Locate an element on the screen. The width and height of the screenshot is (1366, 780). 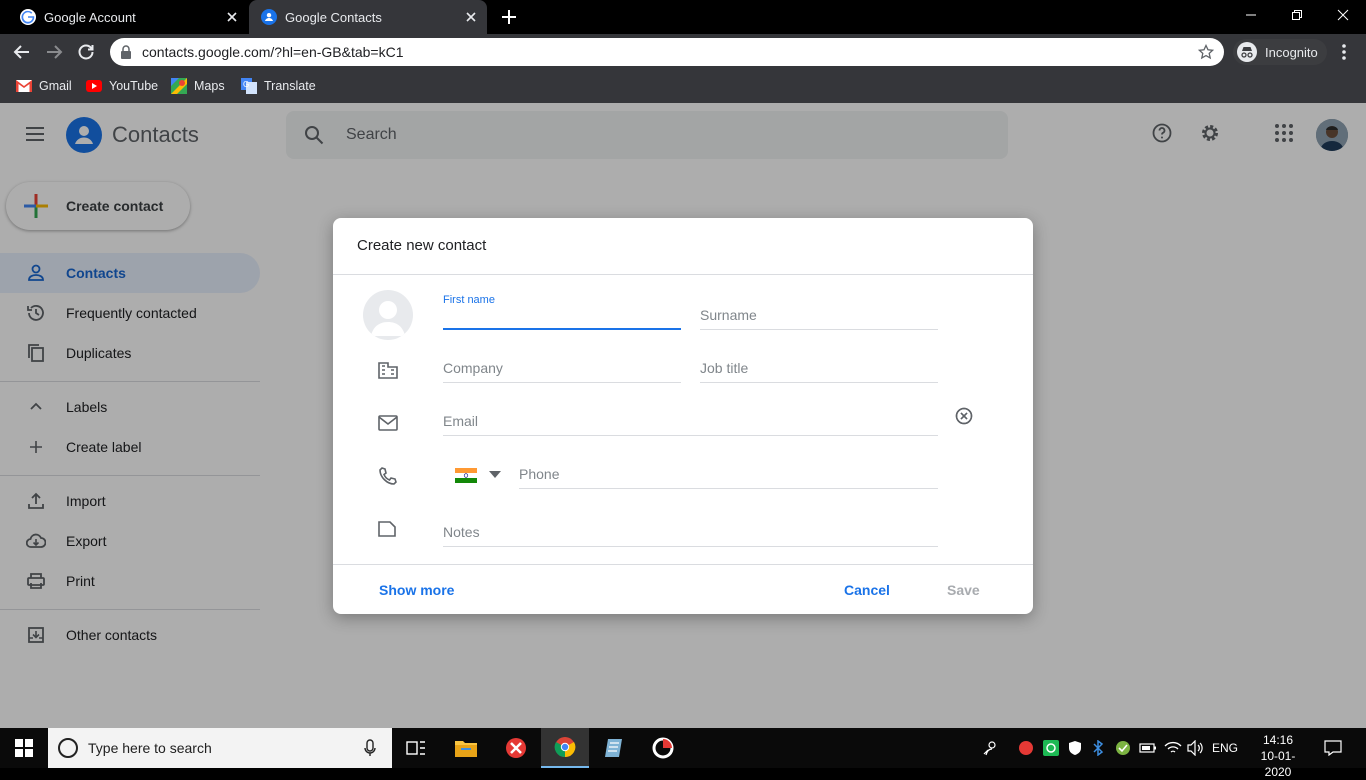
bookmark-youtube: YouTube is located at coordinates (122, 86).